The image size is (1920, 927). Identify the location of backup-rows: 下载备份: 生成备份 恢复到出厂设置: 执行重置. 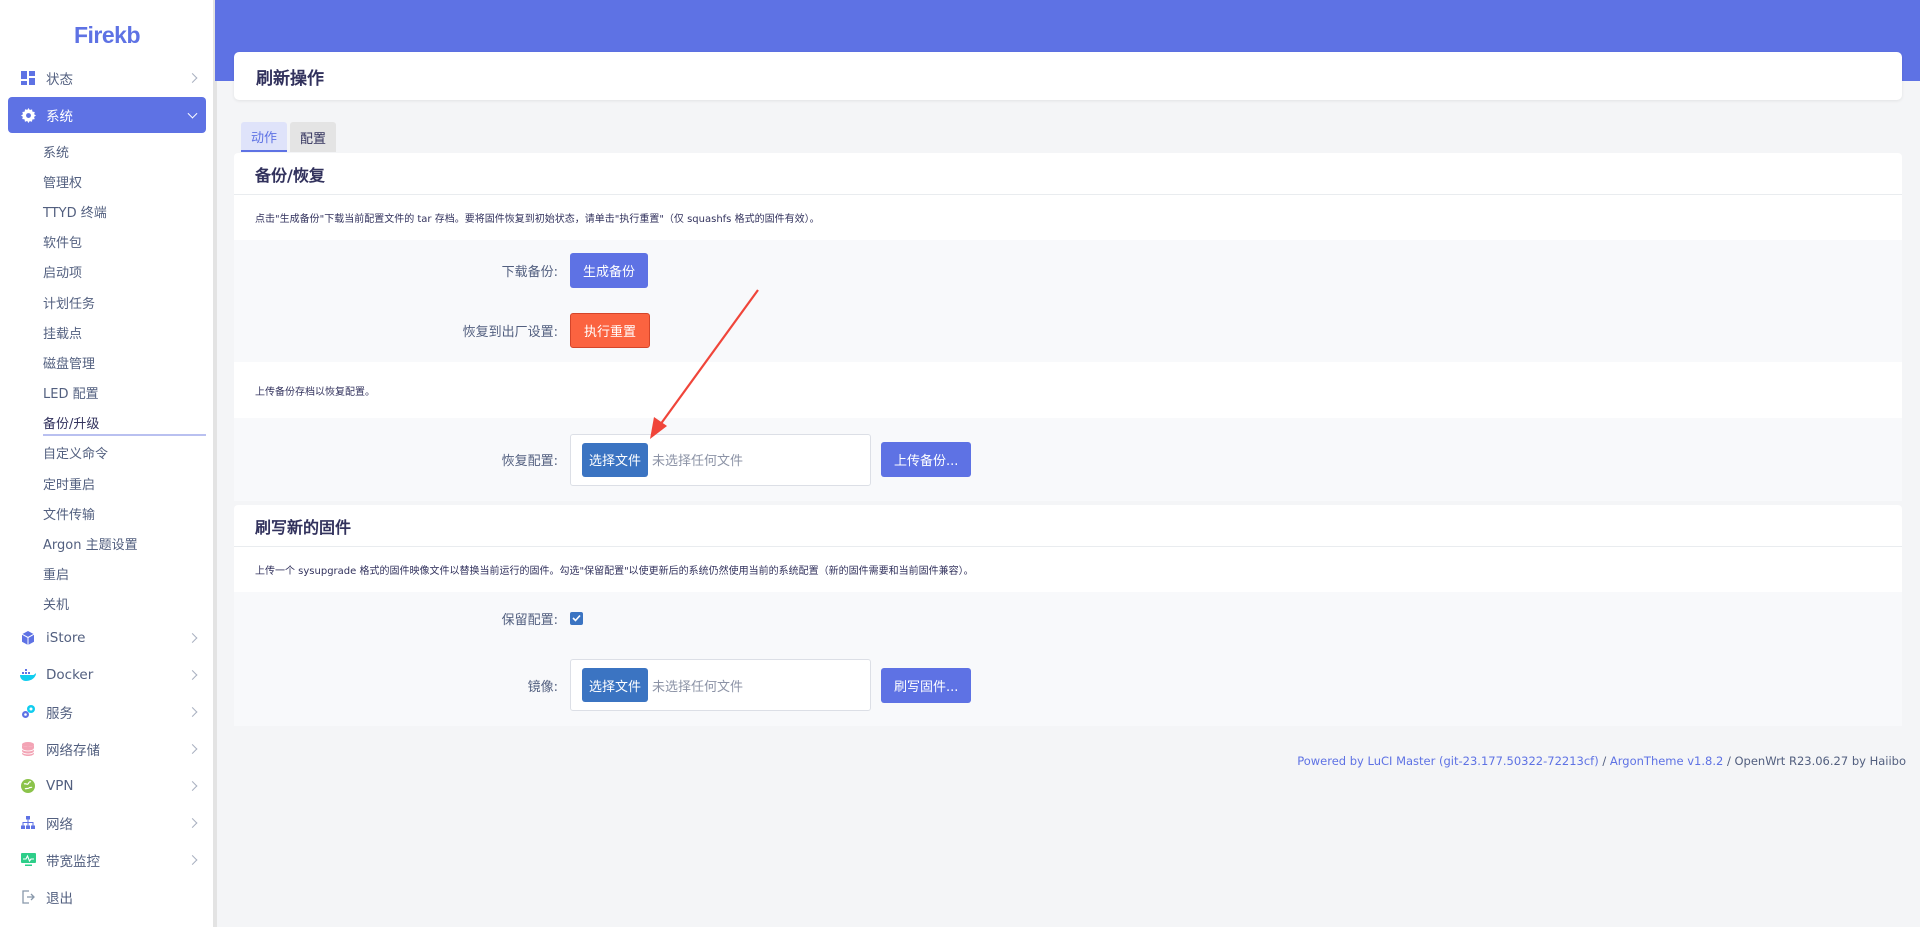
(1068, 301).